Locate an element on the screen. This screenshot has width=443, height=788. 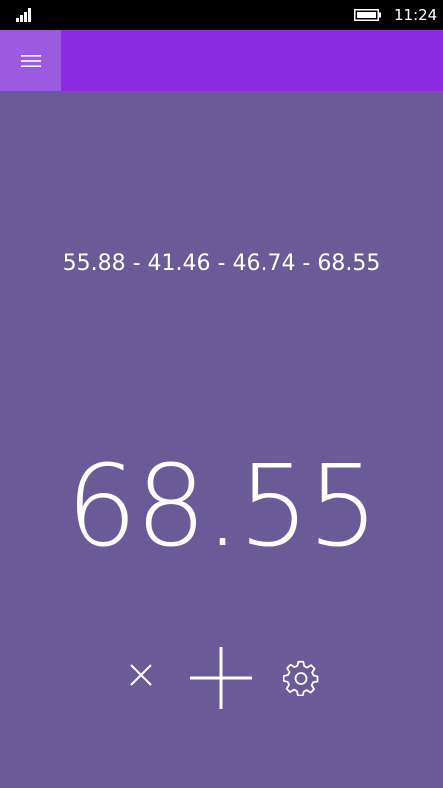
history-text: 55.88 - 41.46 - 46.74 - 68.55 is located at coordinates (221, 263).